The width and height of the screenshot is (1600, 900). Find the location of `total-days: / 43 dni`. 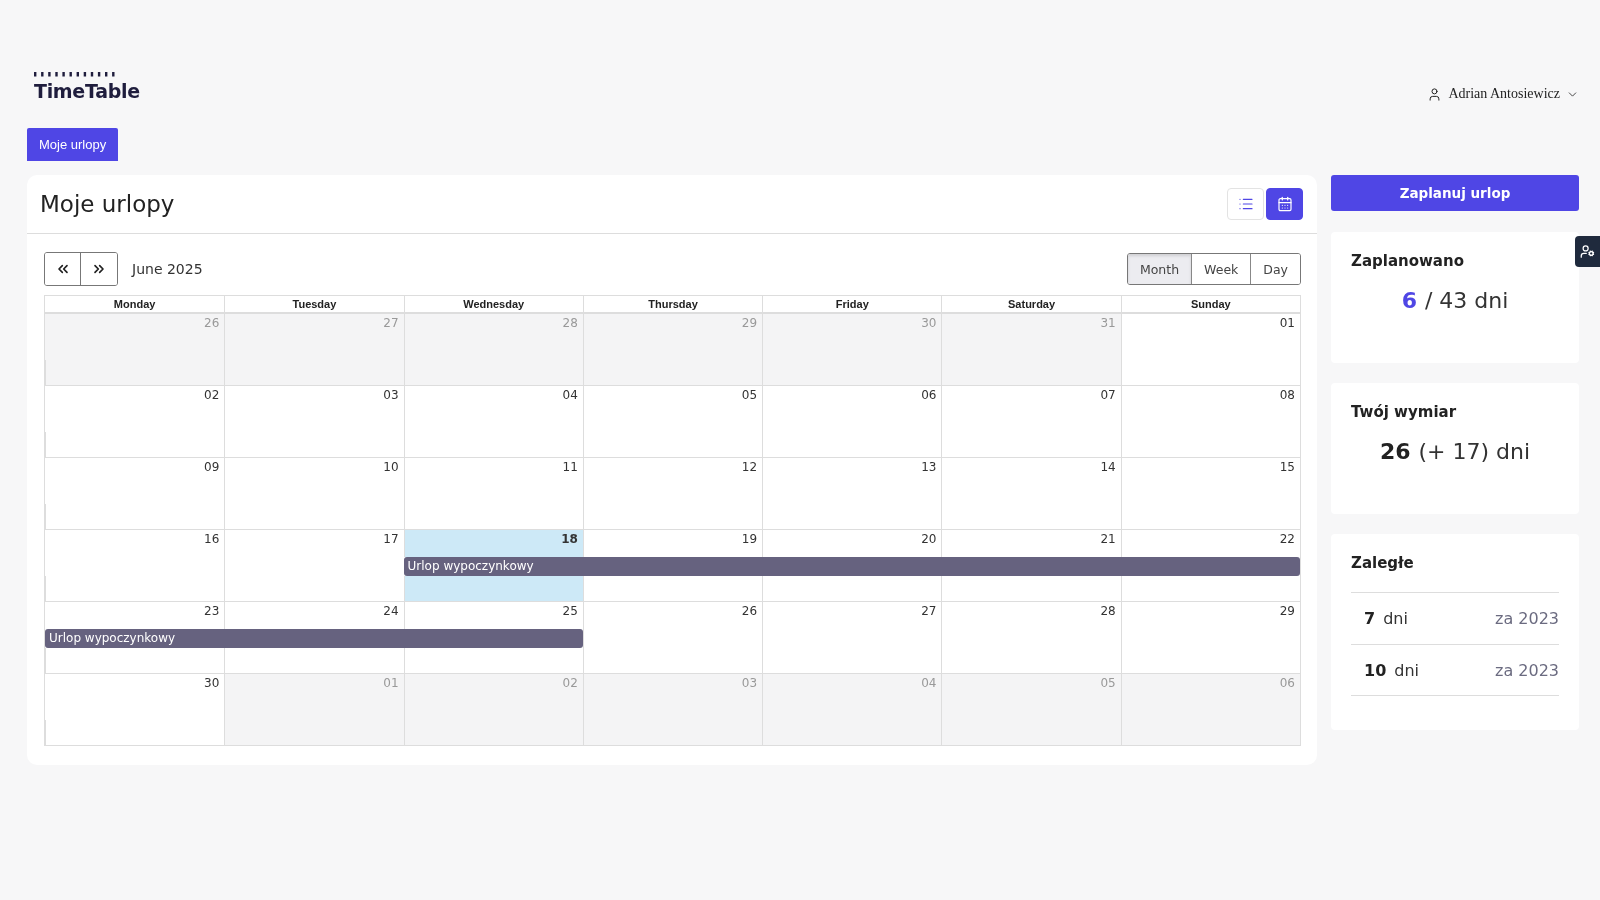

total-days: / 43 dni is located at coordinates (1466, 300).